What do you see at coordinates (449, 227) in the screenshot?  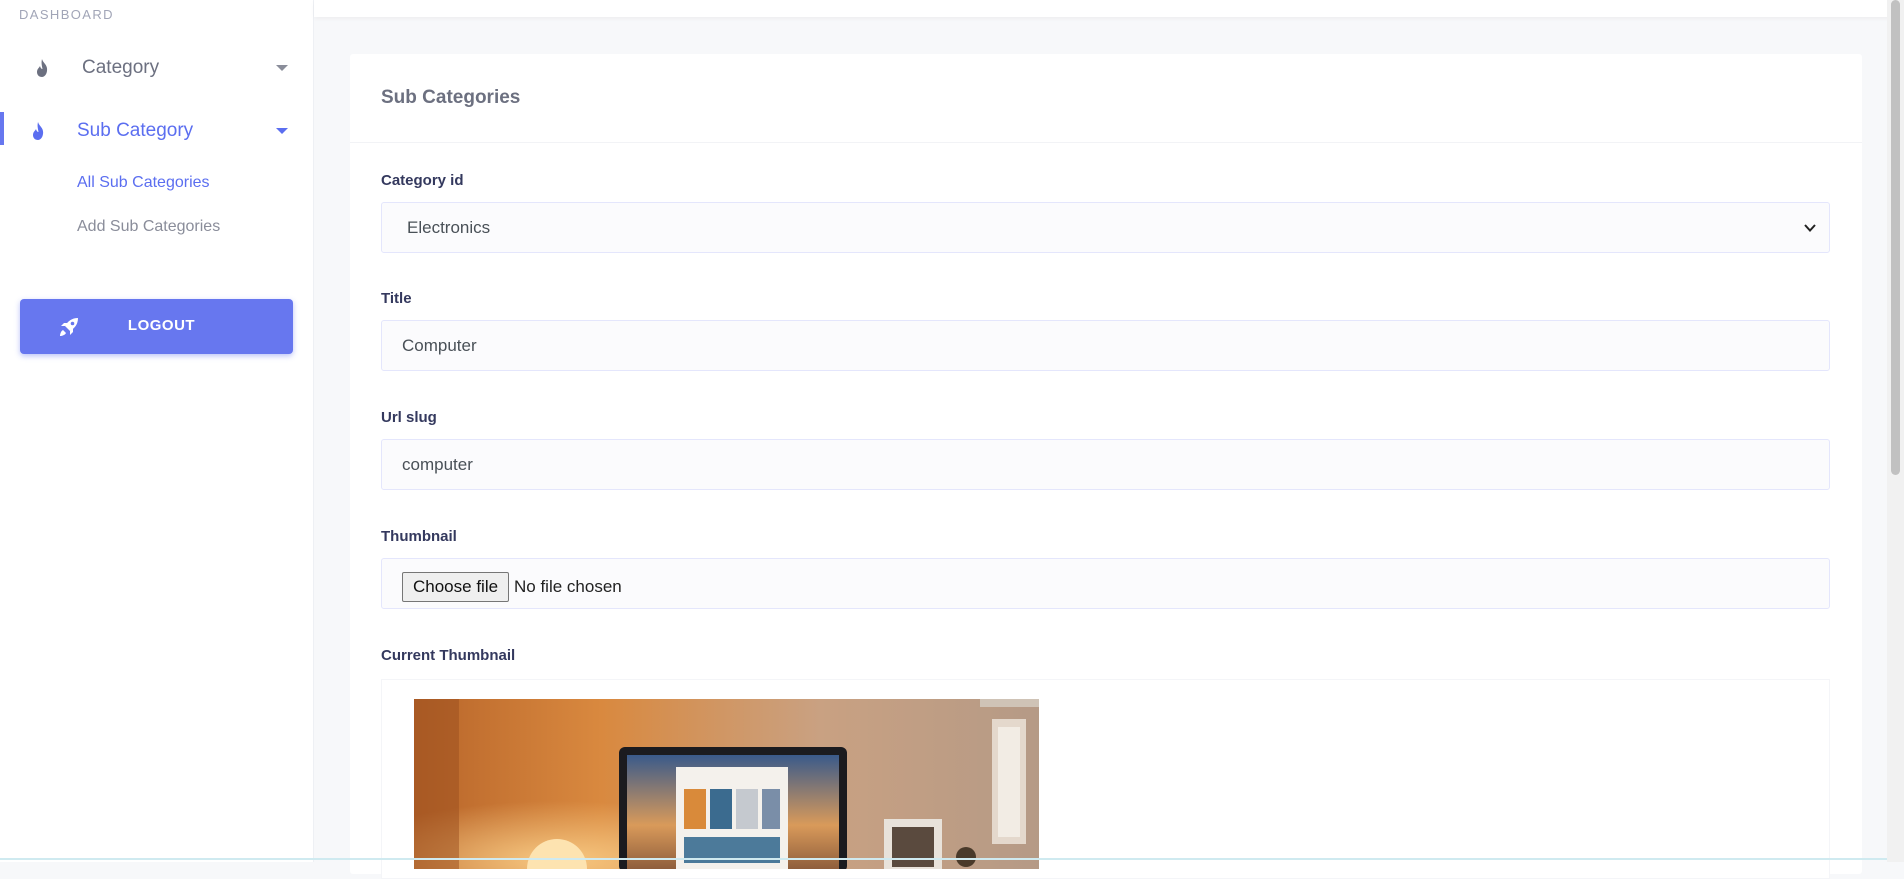 I see `category-id-value: Electronics` at bounding box center [449, 227].